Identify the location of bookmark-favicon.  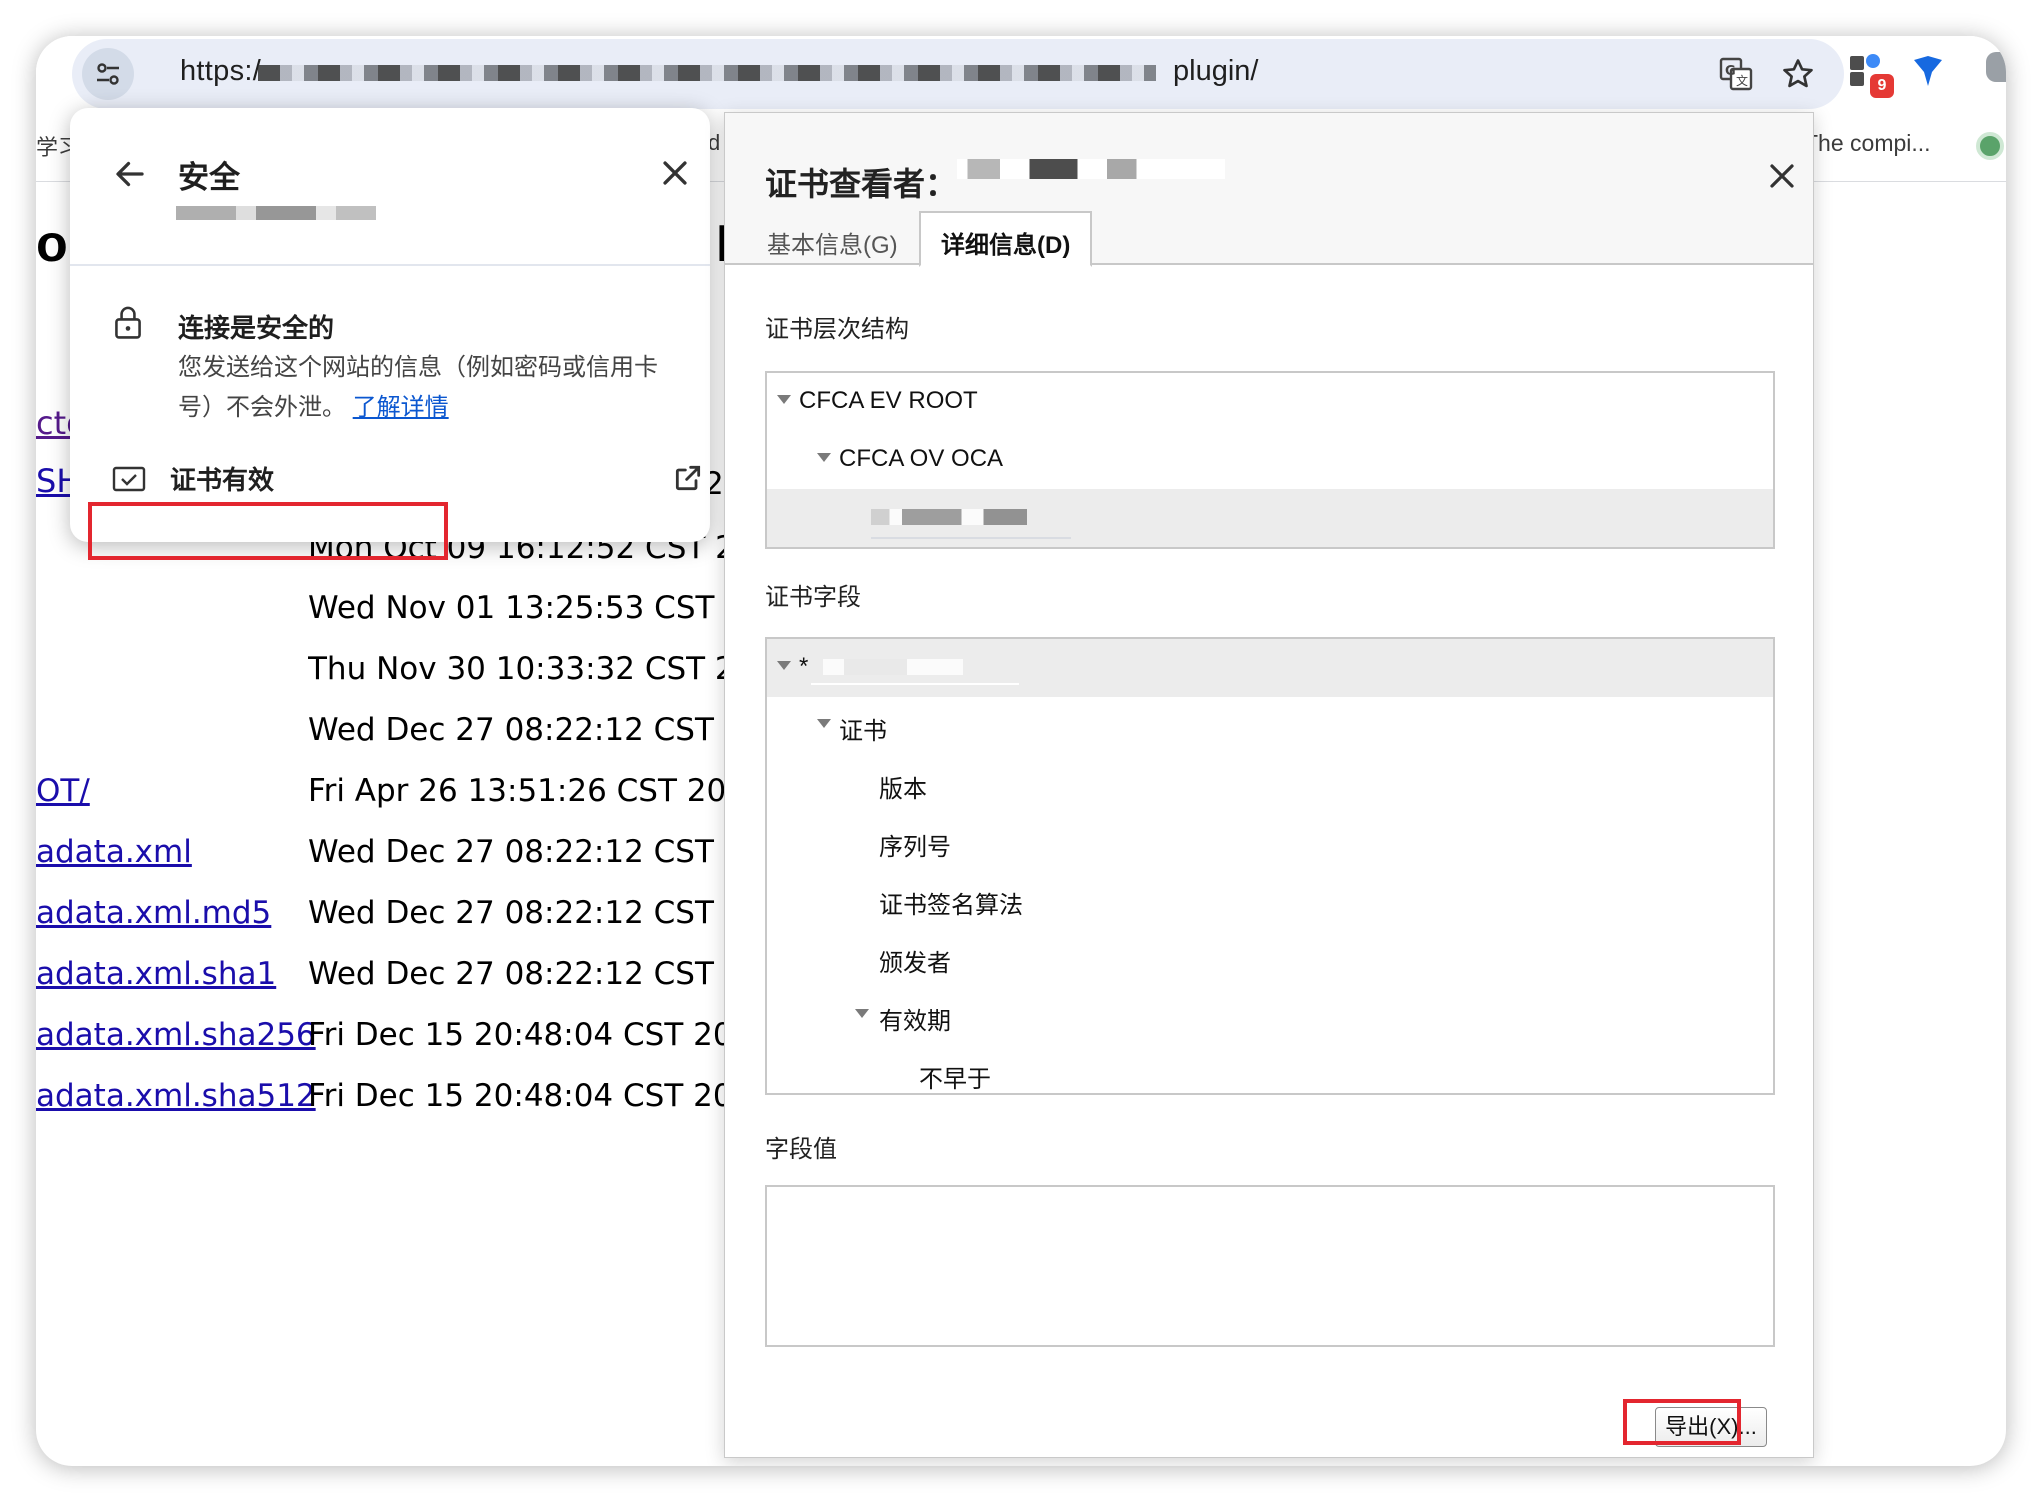
(1990, 146).